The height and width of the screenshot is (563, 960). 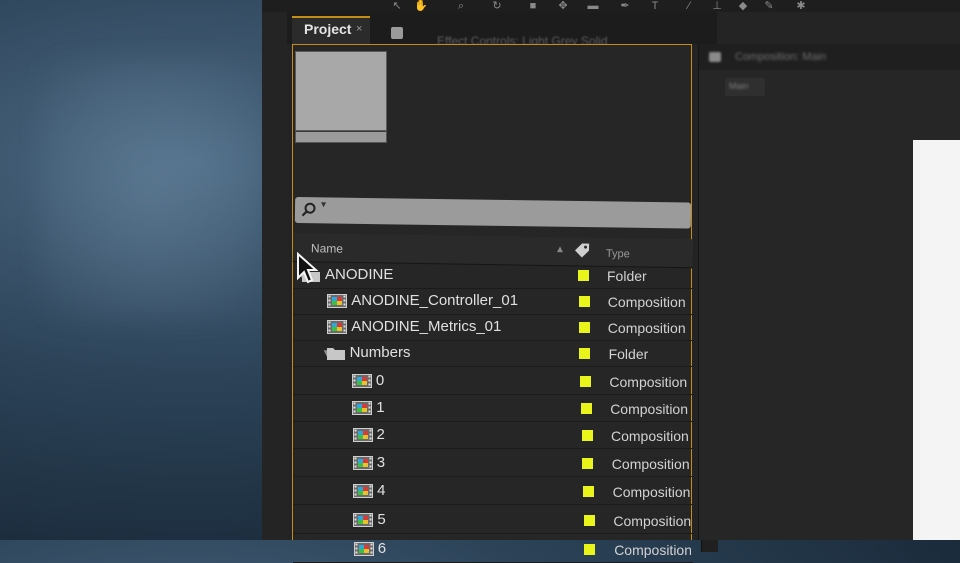 I want to click on roto-brush-tool-icon: ✎, so click(x=769, y=6).